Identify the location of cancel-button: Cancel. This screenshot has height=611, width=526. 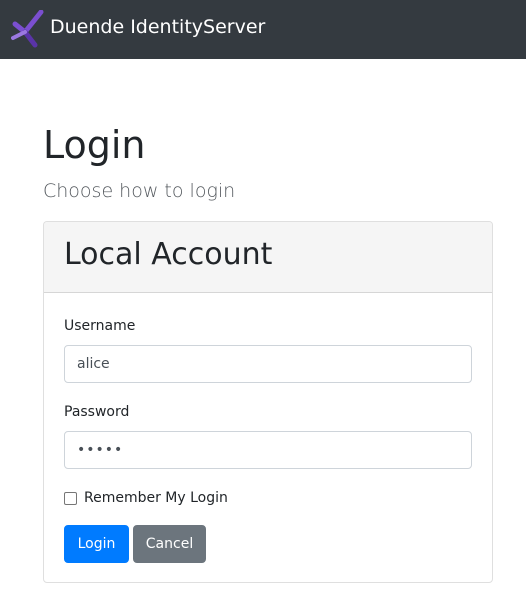
(169, 544).